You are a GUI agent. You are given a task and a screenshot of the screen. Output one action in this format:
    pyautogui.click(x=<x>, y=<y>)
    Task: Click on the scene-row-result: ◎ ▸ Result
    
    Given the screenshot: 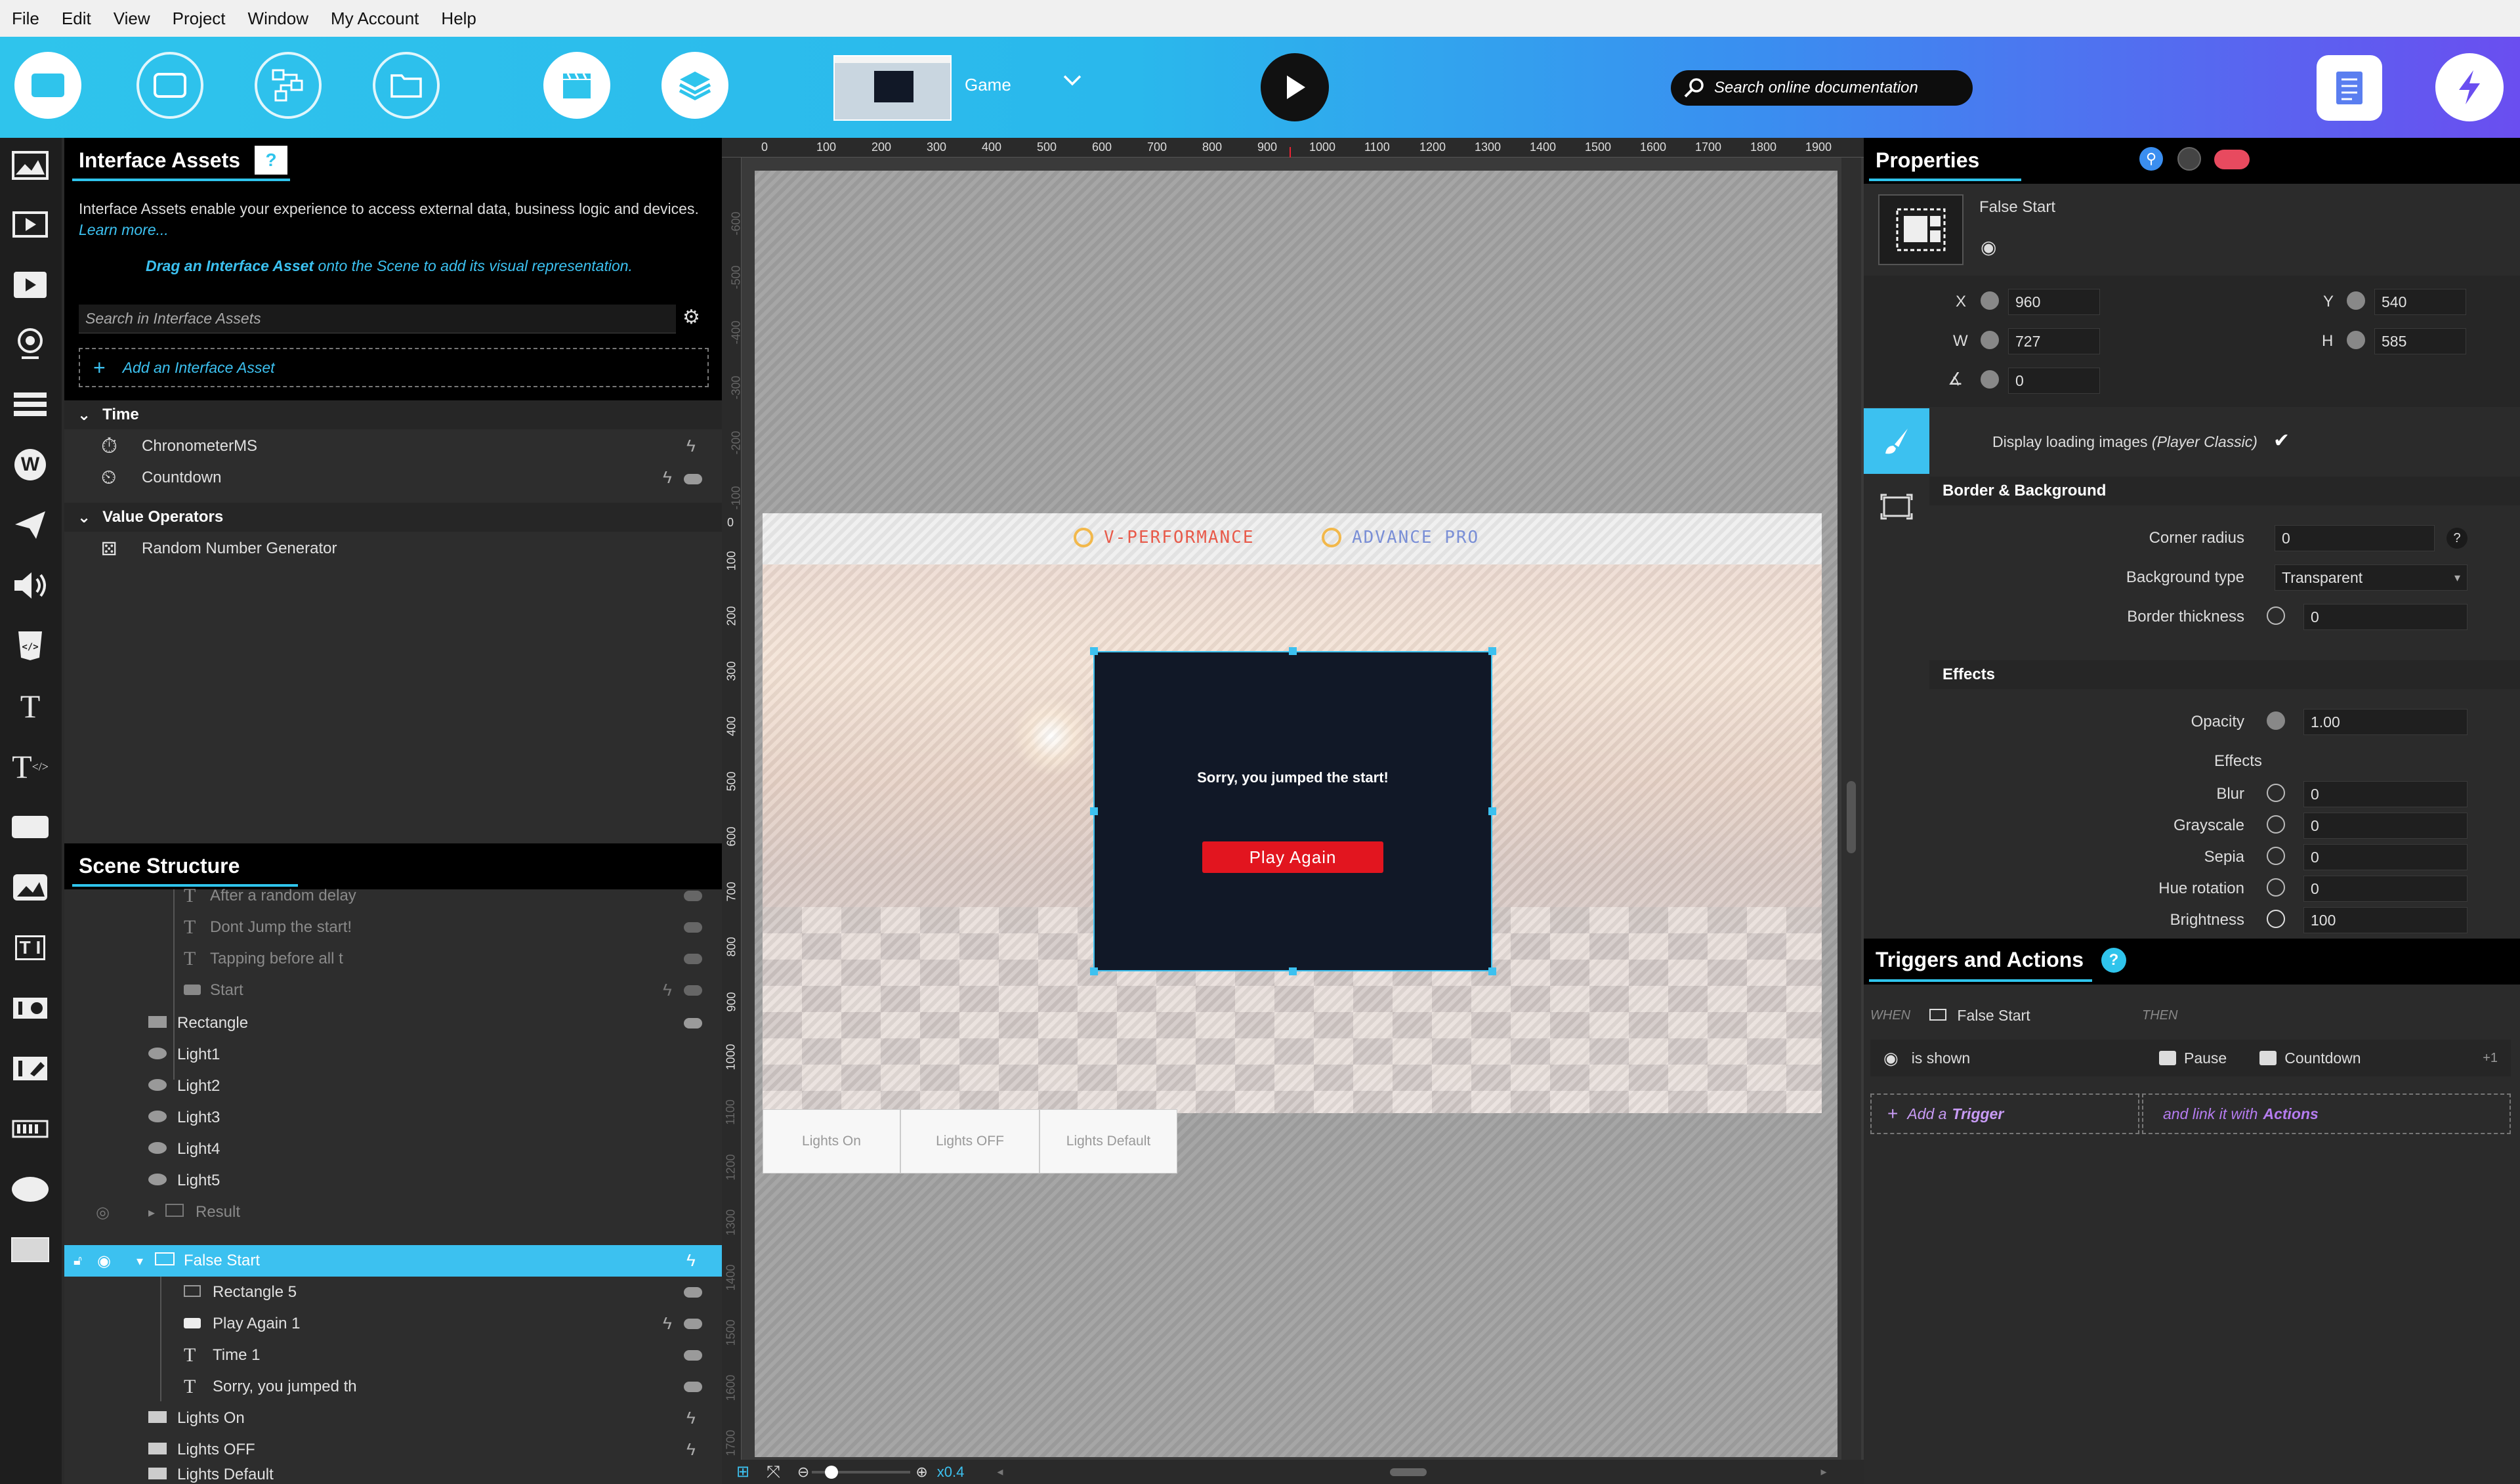 What is the action you would take?
    pyautogui.click(x=391, y=1212)
    